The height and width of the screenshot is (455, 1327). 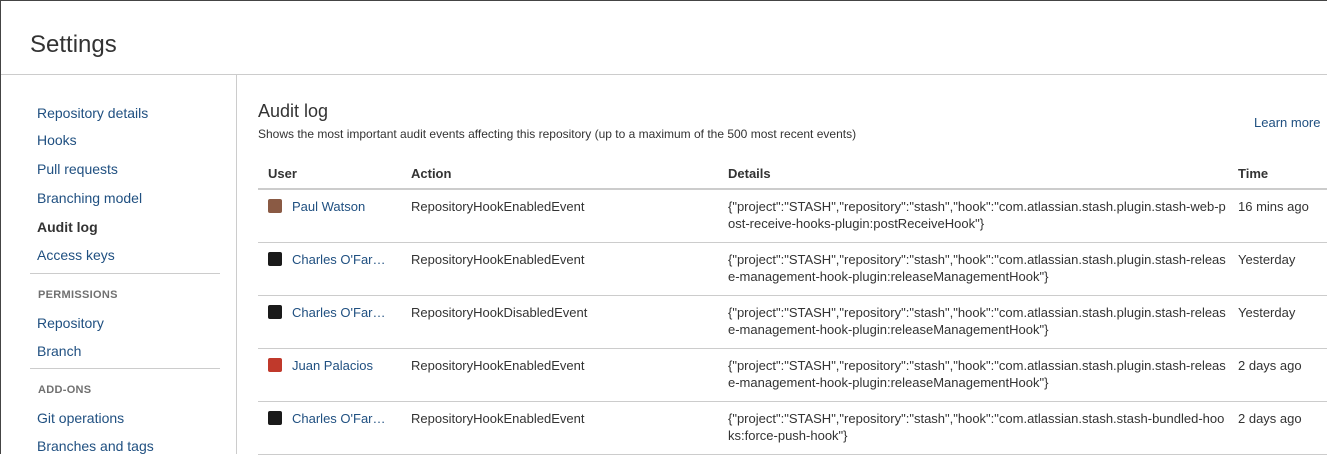 What do you see at coordinates (70, 323) in the screenshot?
I see `sidebar-item-repository-permissions: Repository` at bounding box center [70, 323].